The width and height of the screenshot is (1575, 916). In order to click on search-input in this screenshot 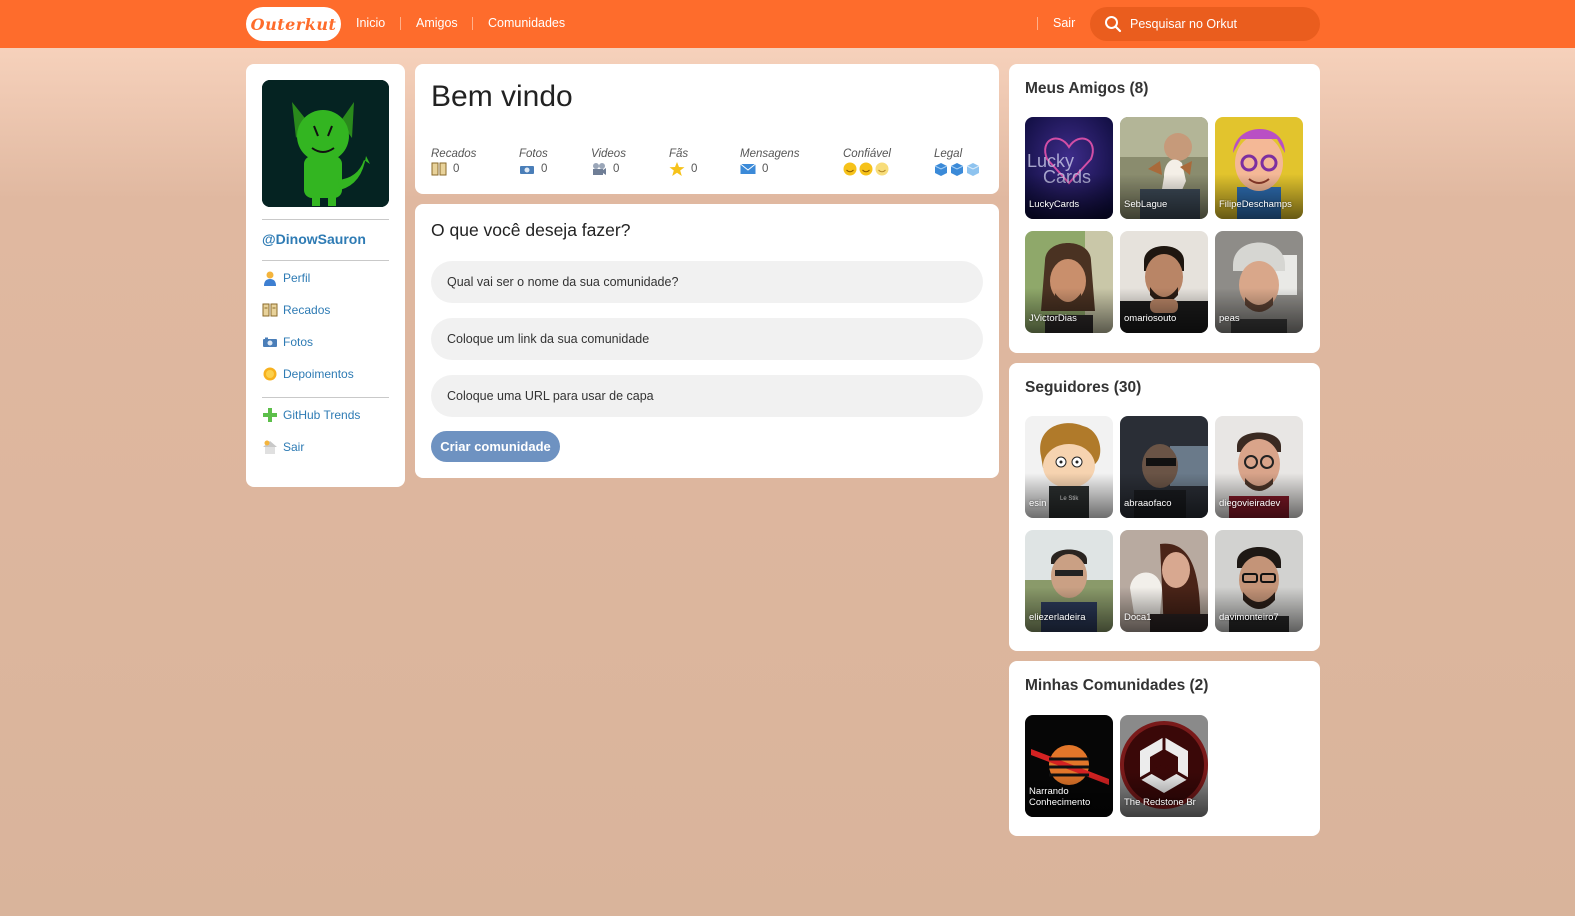, I will do `click(1222, 24)`.